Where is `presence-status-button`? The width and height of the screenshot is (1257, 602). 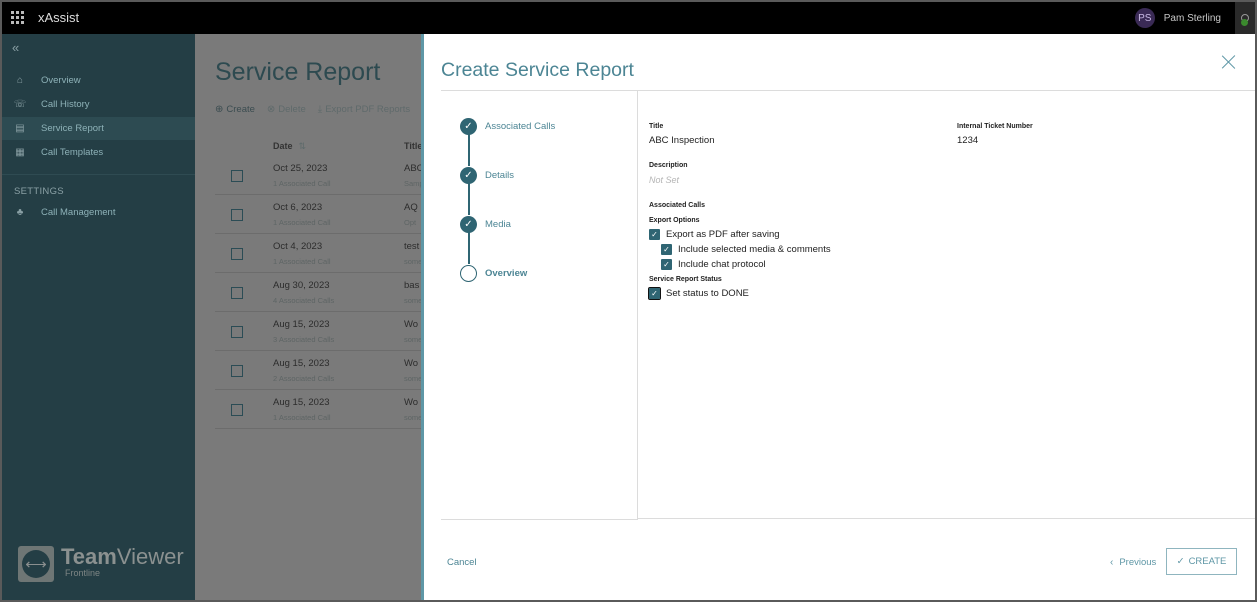 presence-status-button is located at coordinates (1245, 18).